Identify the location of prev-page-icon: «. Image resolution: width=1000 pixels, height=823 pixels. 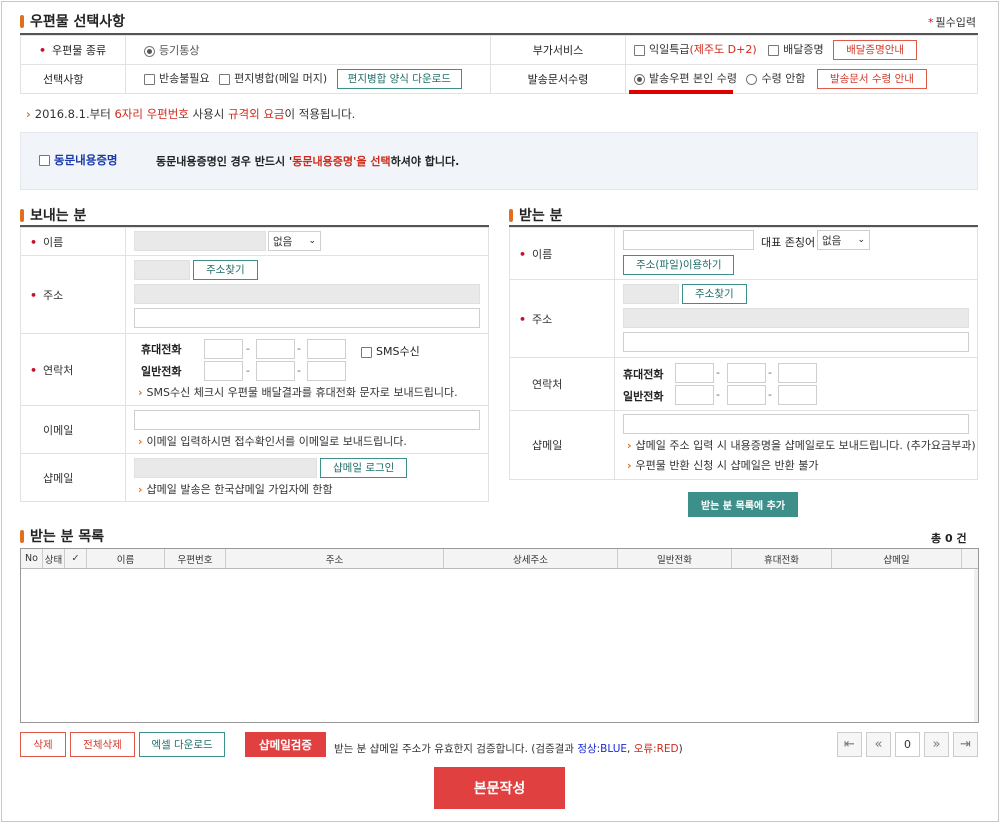
(878, 744).